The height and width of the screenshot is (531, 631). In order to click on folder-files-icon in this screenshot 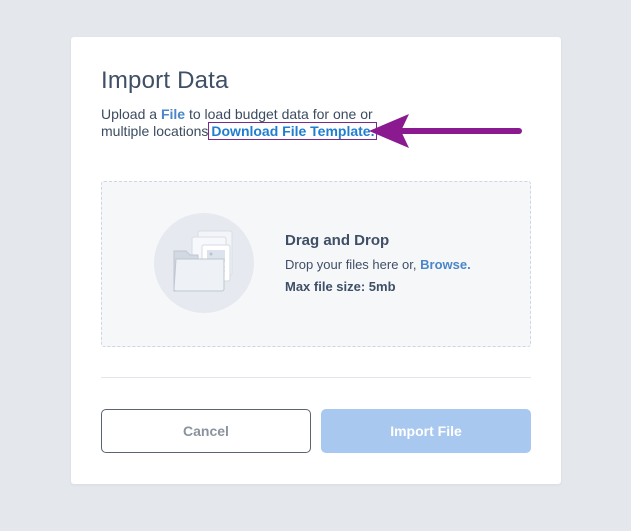, I will do `click(204, 263)`.